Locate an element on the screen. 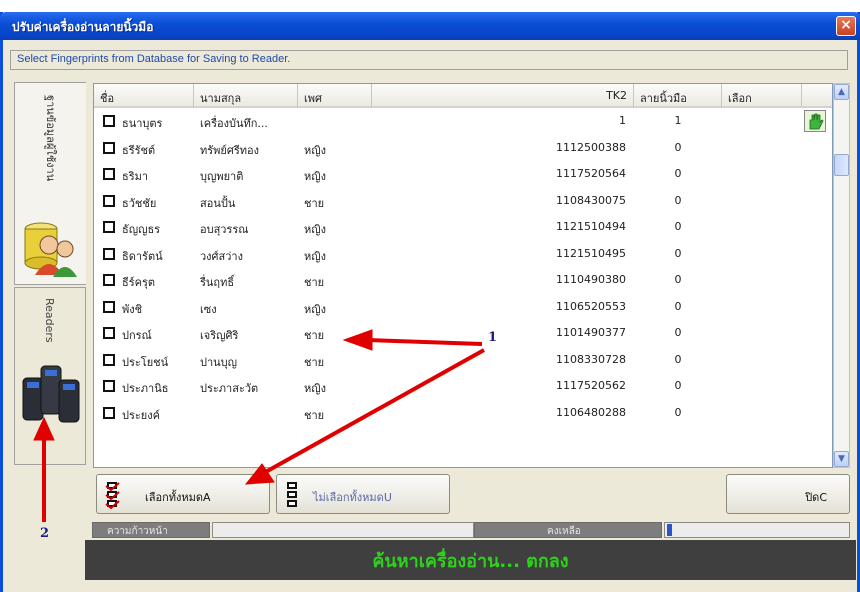  cell-surname is located at coordinates (246, 413).